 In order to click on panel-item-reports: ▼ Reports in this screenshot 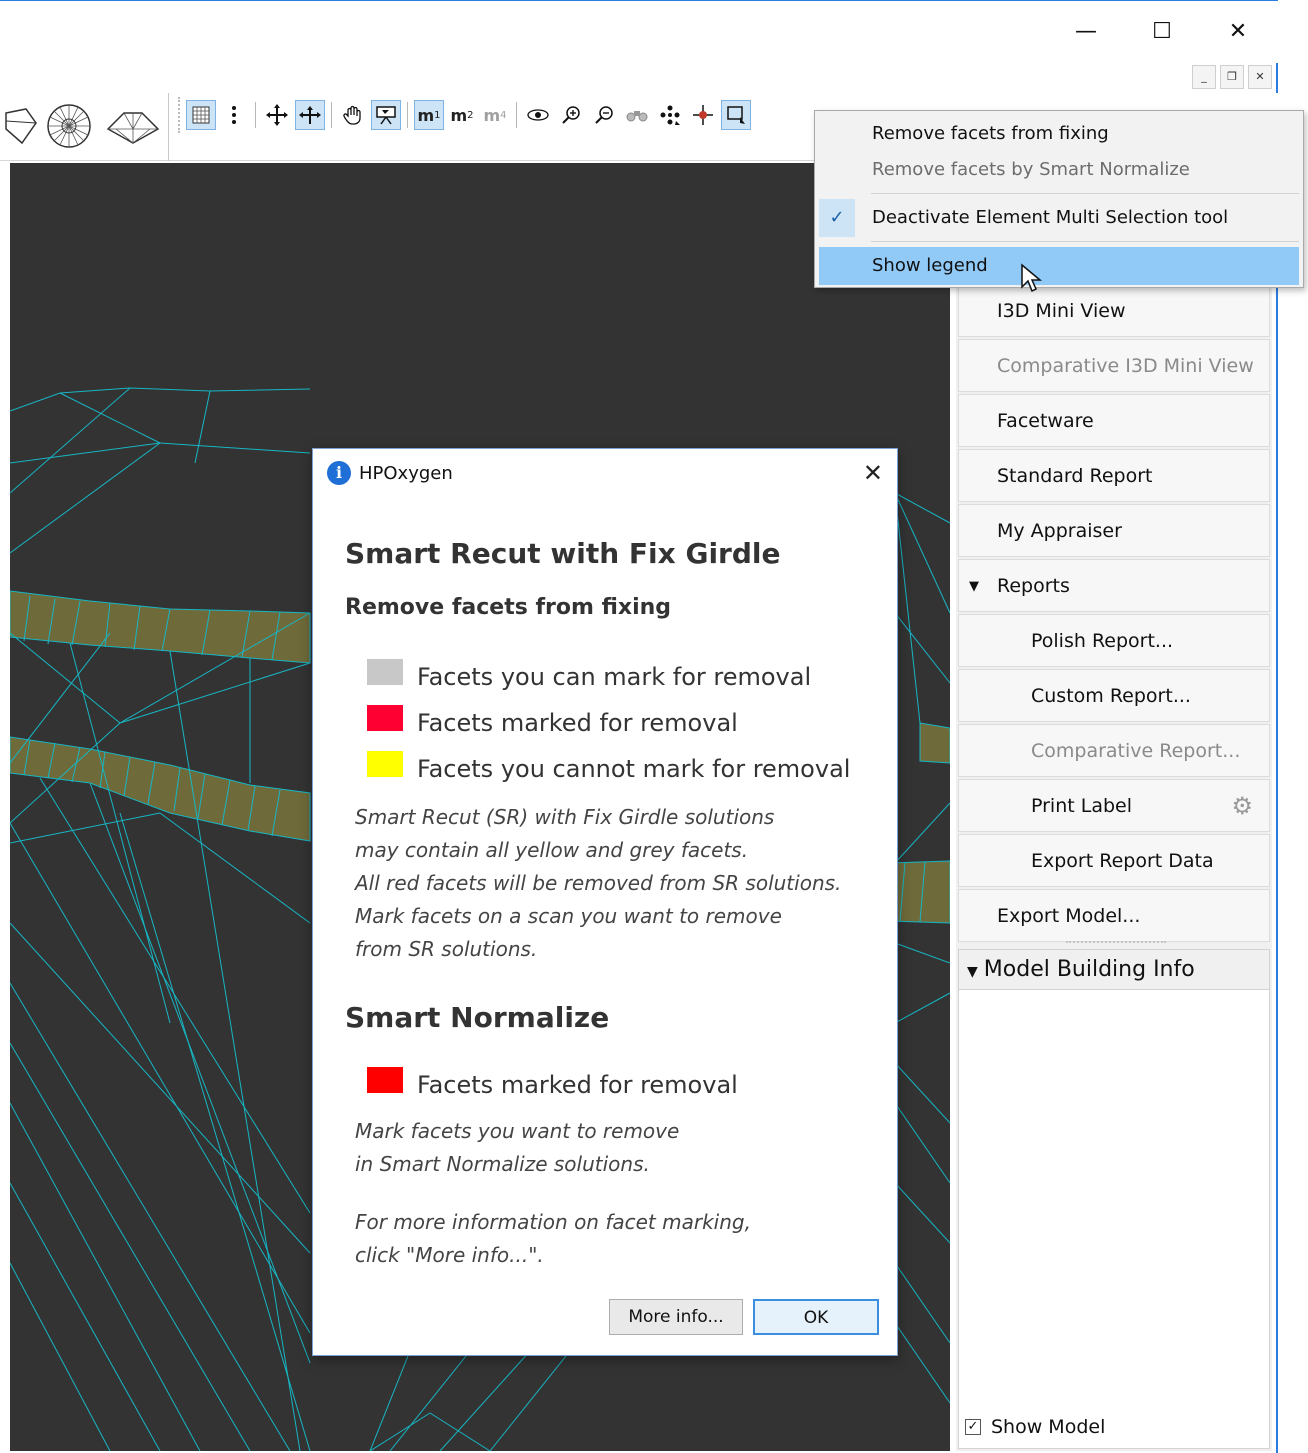, I will do `click(1114, 585)`.